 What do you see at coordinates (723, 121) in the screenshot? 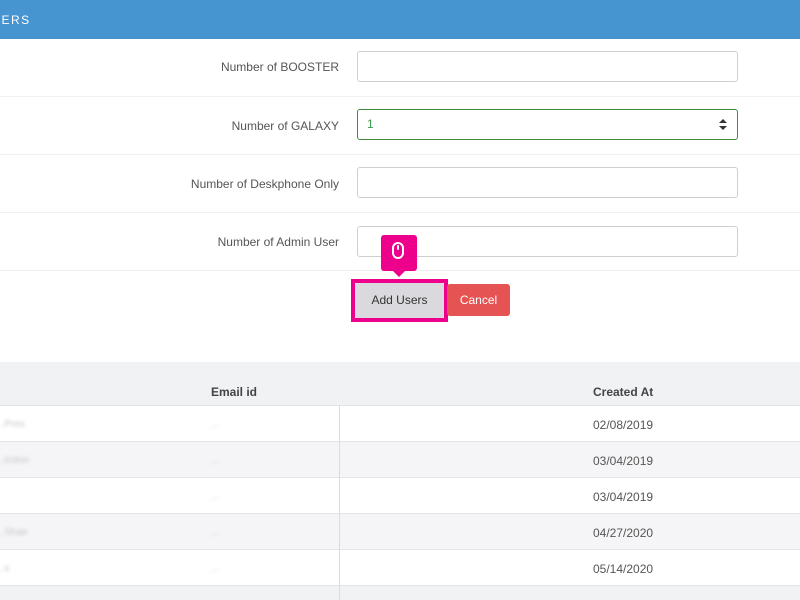
I see `spin-up-icon` at bounding box center [723, 121].